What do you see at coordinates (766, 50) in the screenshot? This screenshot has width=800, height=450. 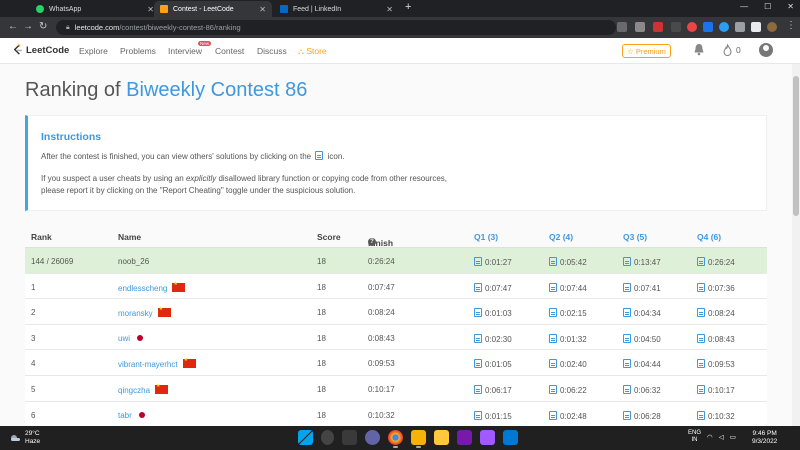 I see `user-avatar` at bounding box center [766, 50].